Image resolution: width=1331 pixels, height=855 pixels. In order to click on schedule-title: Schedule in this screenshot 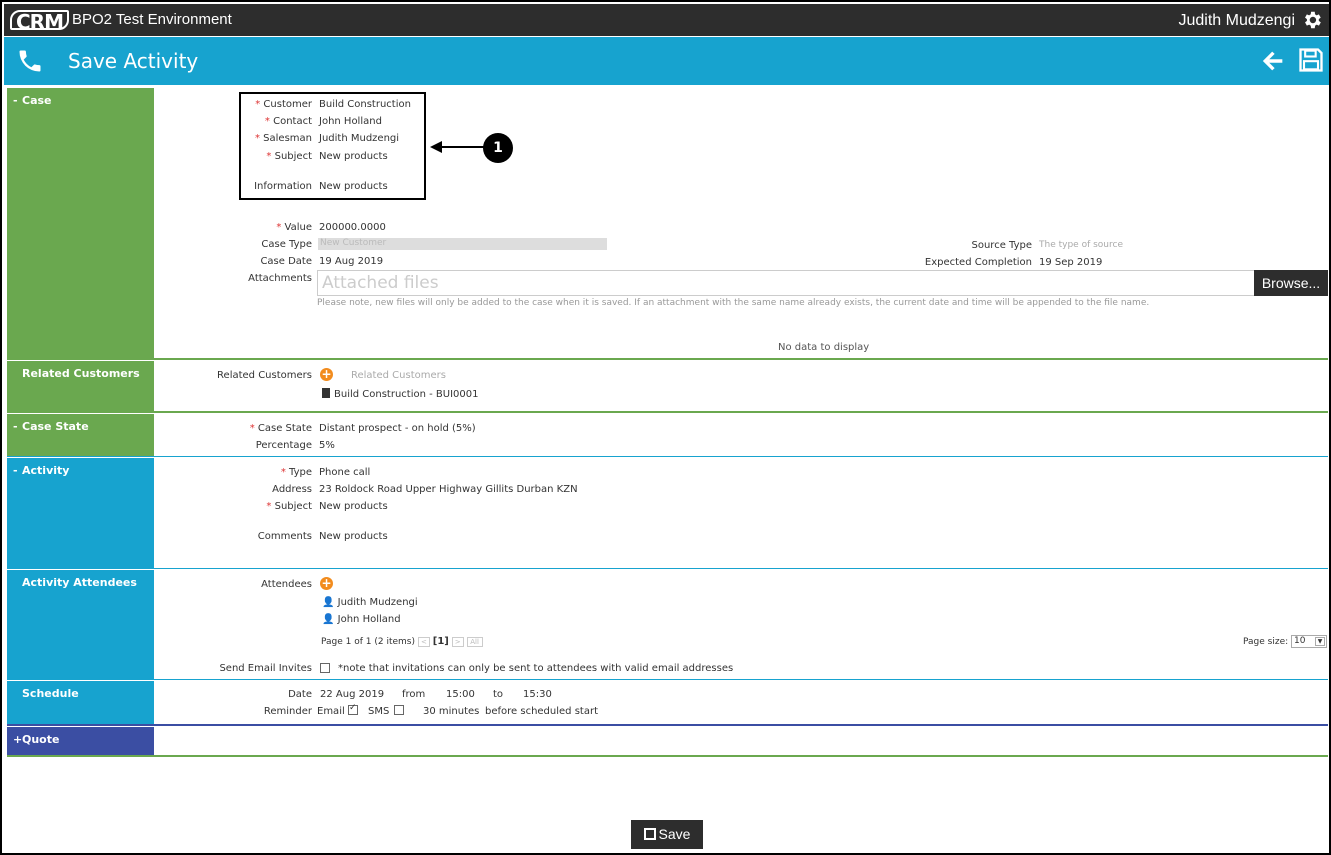, I will do `click(50, 693)`.